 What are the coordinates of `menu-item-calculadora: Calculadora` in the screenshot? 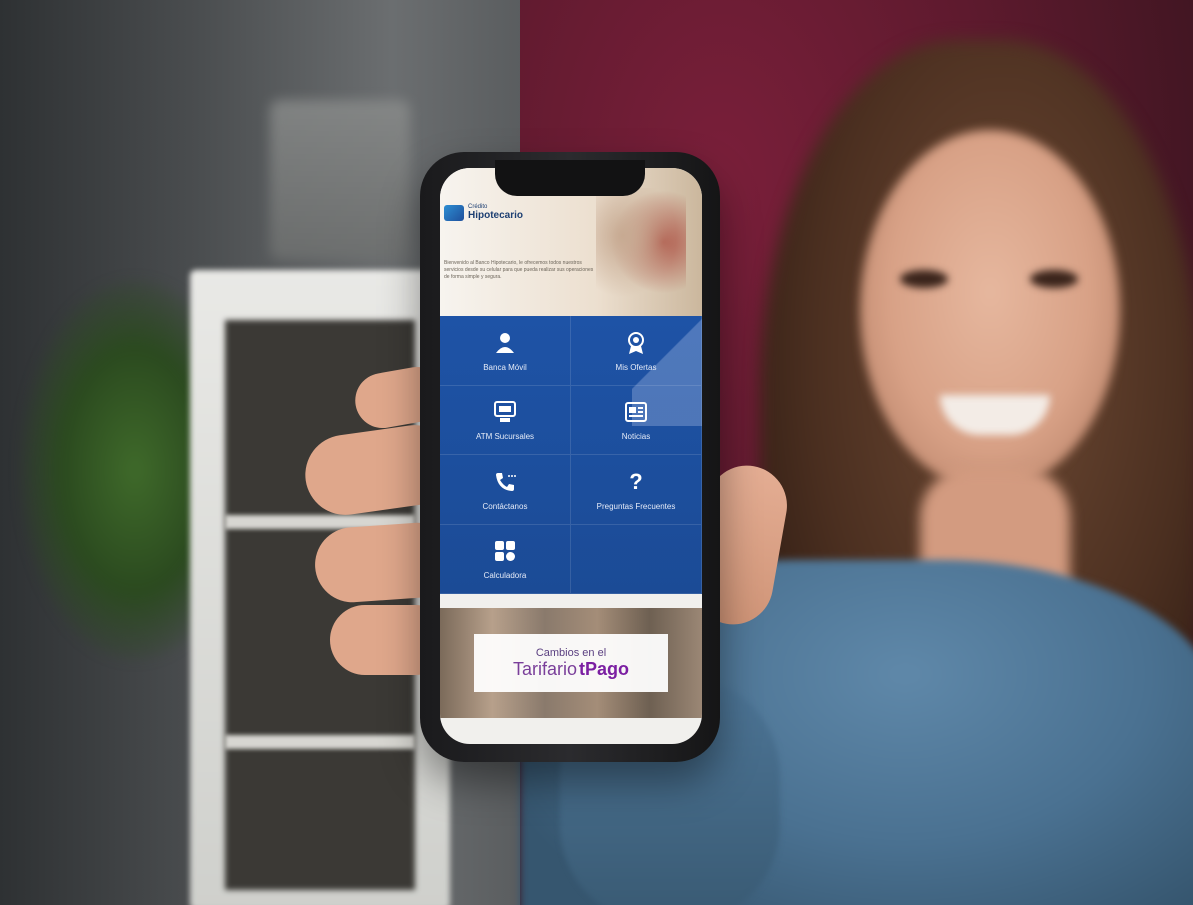 It's located at (505, 559).